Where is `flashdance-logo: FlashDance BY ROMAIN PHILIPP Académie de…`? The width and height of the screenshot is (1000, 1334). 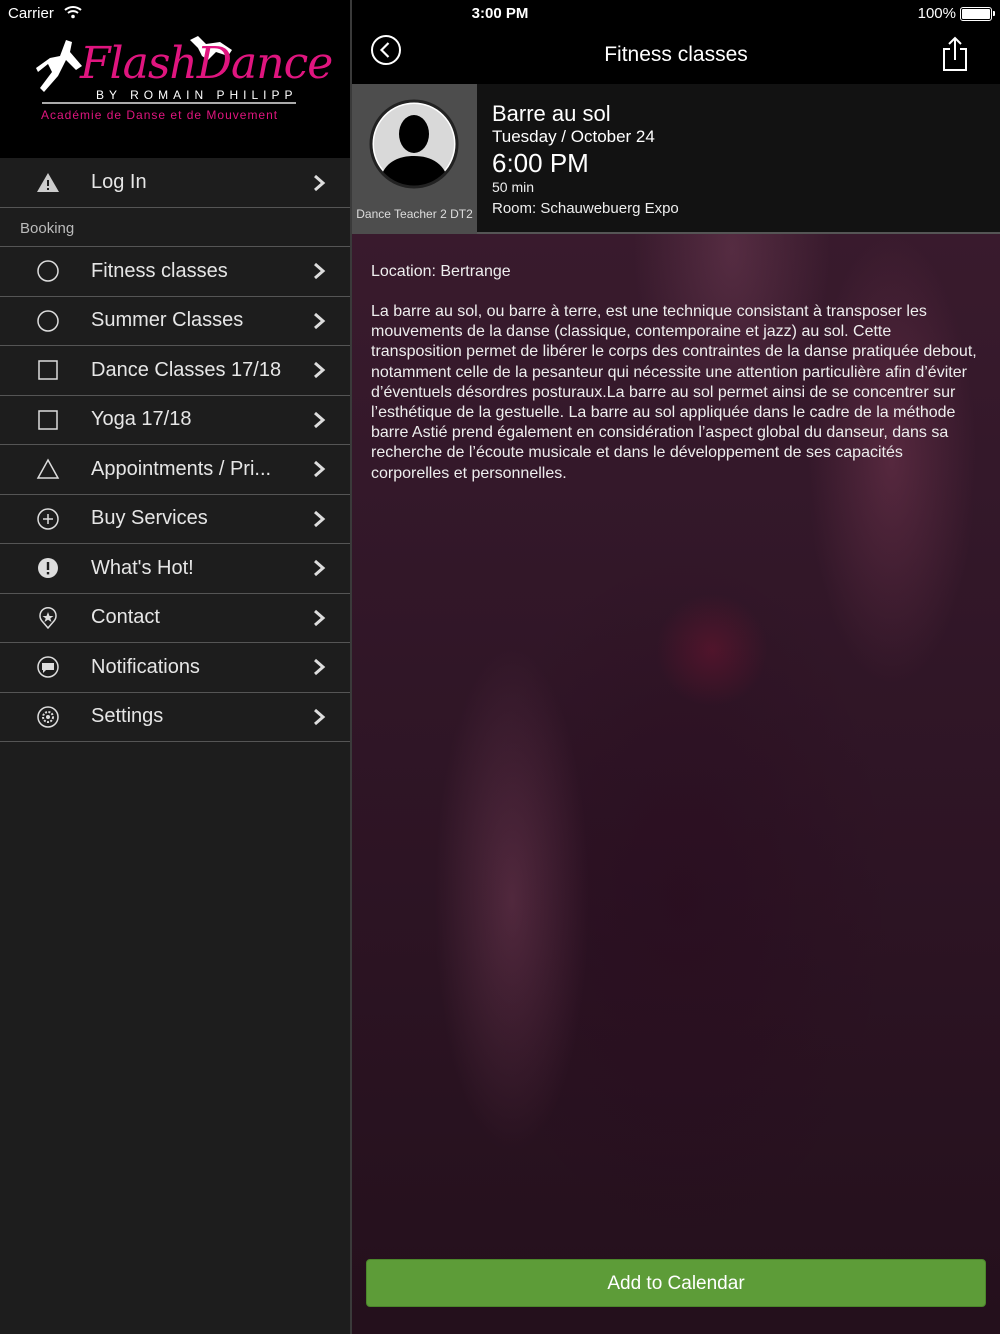 flashdance-logo: FlashDance BY ROMAIN PHILIPP Académie de… is located at coordinates (184, 81).